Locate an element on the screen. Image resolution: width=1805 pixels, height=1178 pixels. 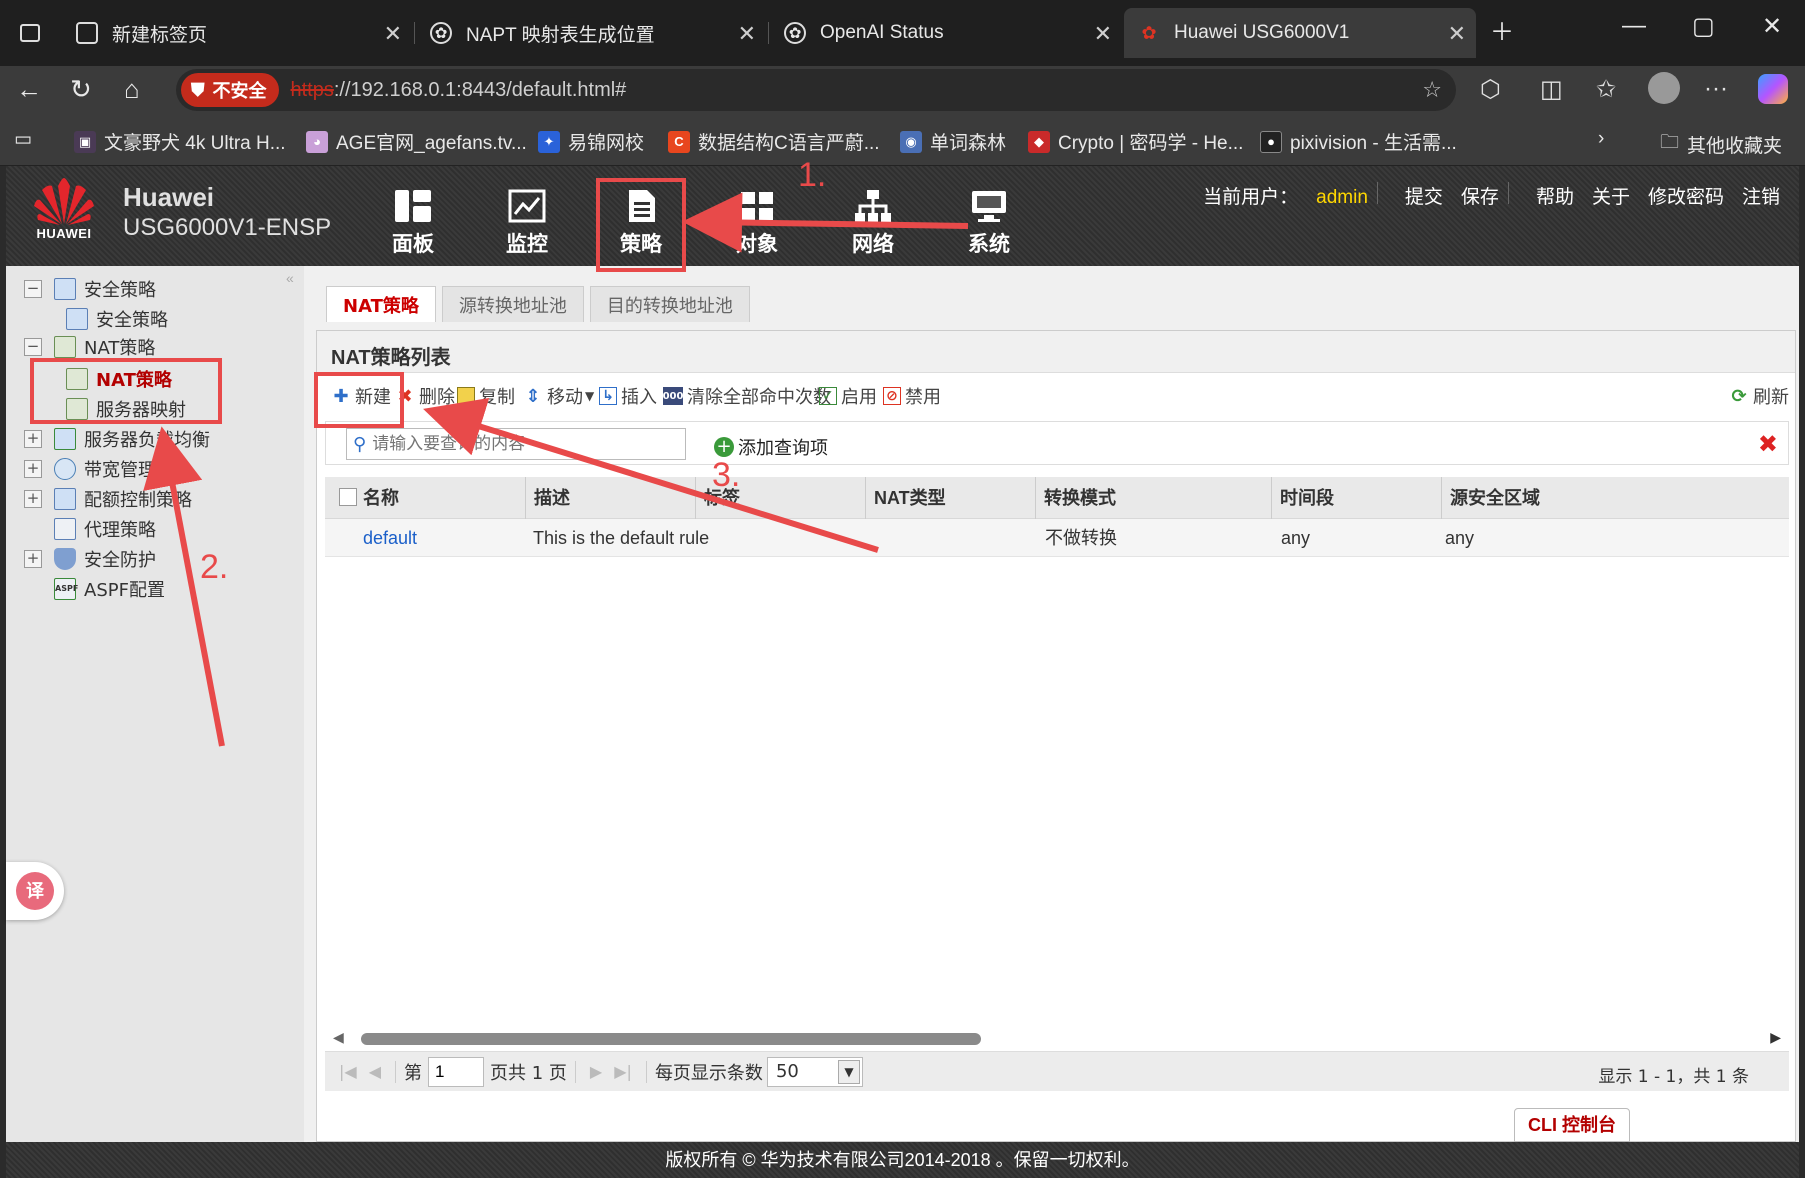
tab-huawei: ✿ Huawei USG6000V1 ✕ is located at coordinates (1300, 33).